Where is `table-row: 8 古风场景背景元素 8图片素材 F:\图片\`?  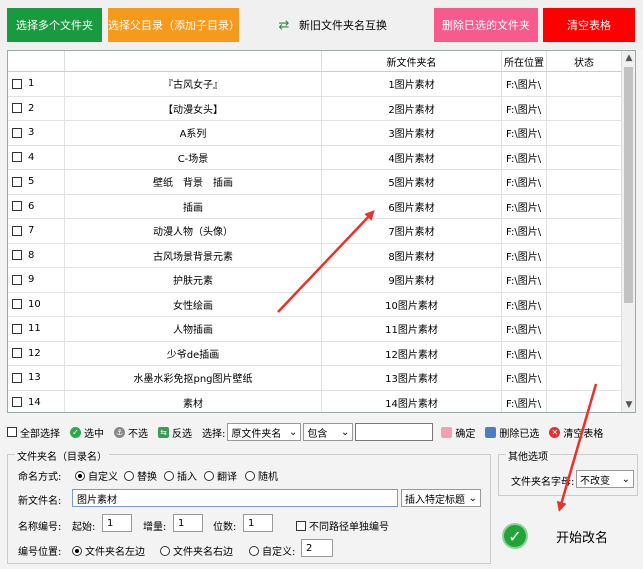 table-row: 8 古风场景背景元素 8图片素材 F:\图片\ is located at coordinates (315, 255).